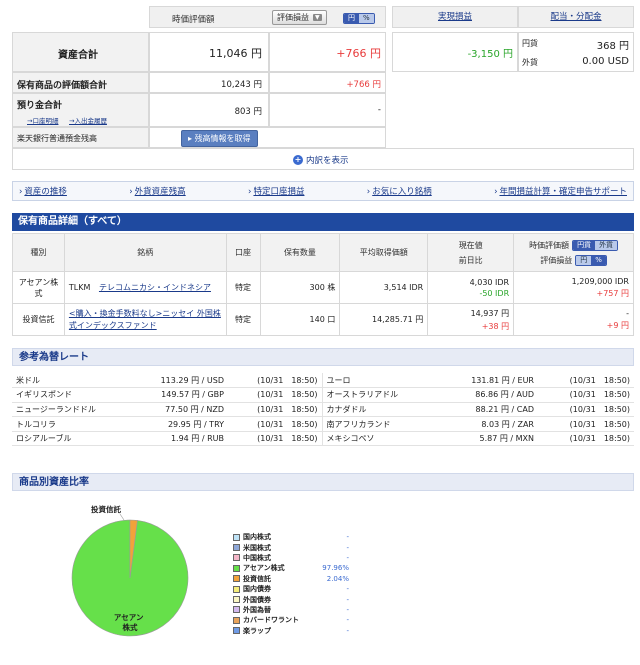 This screenshot has width=640, height=665. I want to click on summary-header-haito: 配当・分配金, so click(576, 17).